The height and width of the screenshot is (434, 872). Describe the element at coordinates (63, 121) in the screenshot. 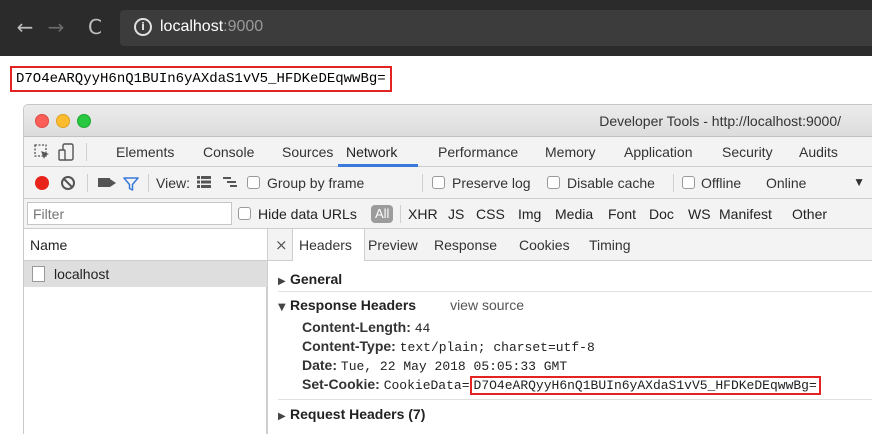

I see `minimize-window-button` at that location.